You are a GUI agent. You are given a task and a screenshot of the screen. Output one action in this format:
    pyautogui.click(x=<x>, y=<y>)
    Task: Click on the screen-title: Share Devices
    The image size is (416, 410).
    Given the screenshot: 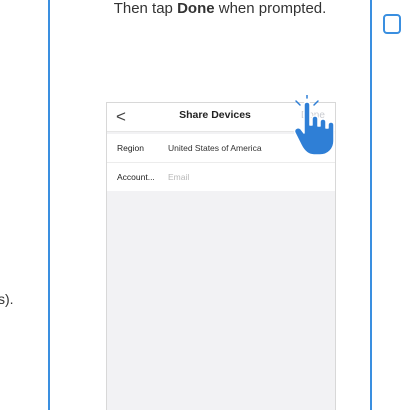 What is the action you would take?
    pyautogui.click(x=215, y=115)
    